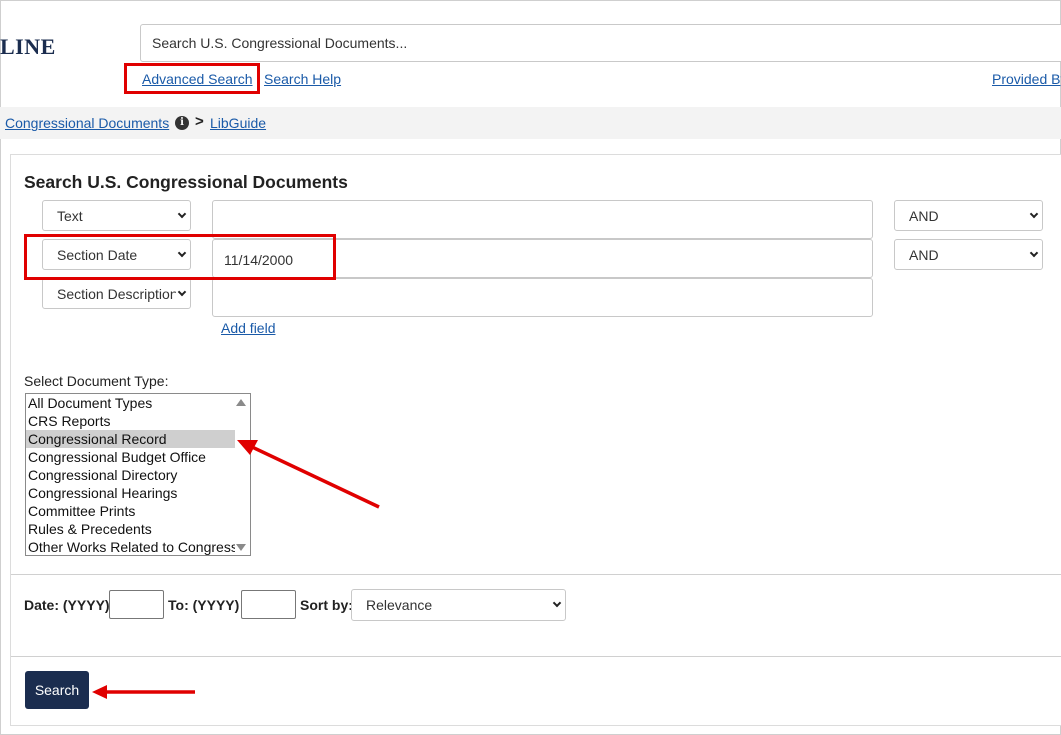 This screenshot has height=735, width=1061. I want to click on list-item: Committee Prints, so click(130, 511).